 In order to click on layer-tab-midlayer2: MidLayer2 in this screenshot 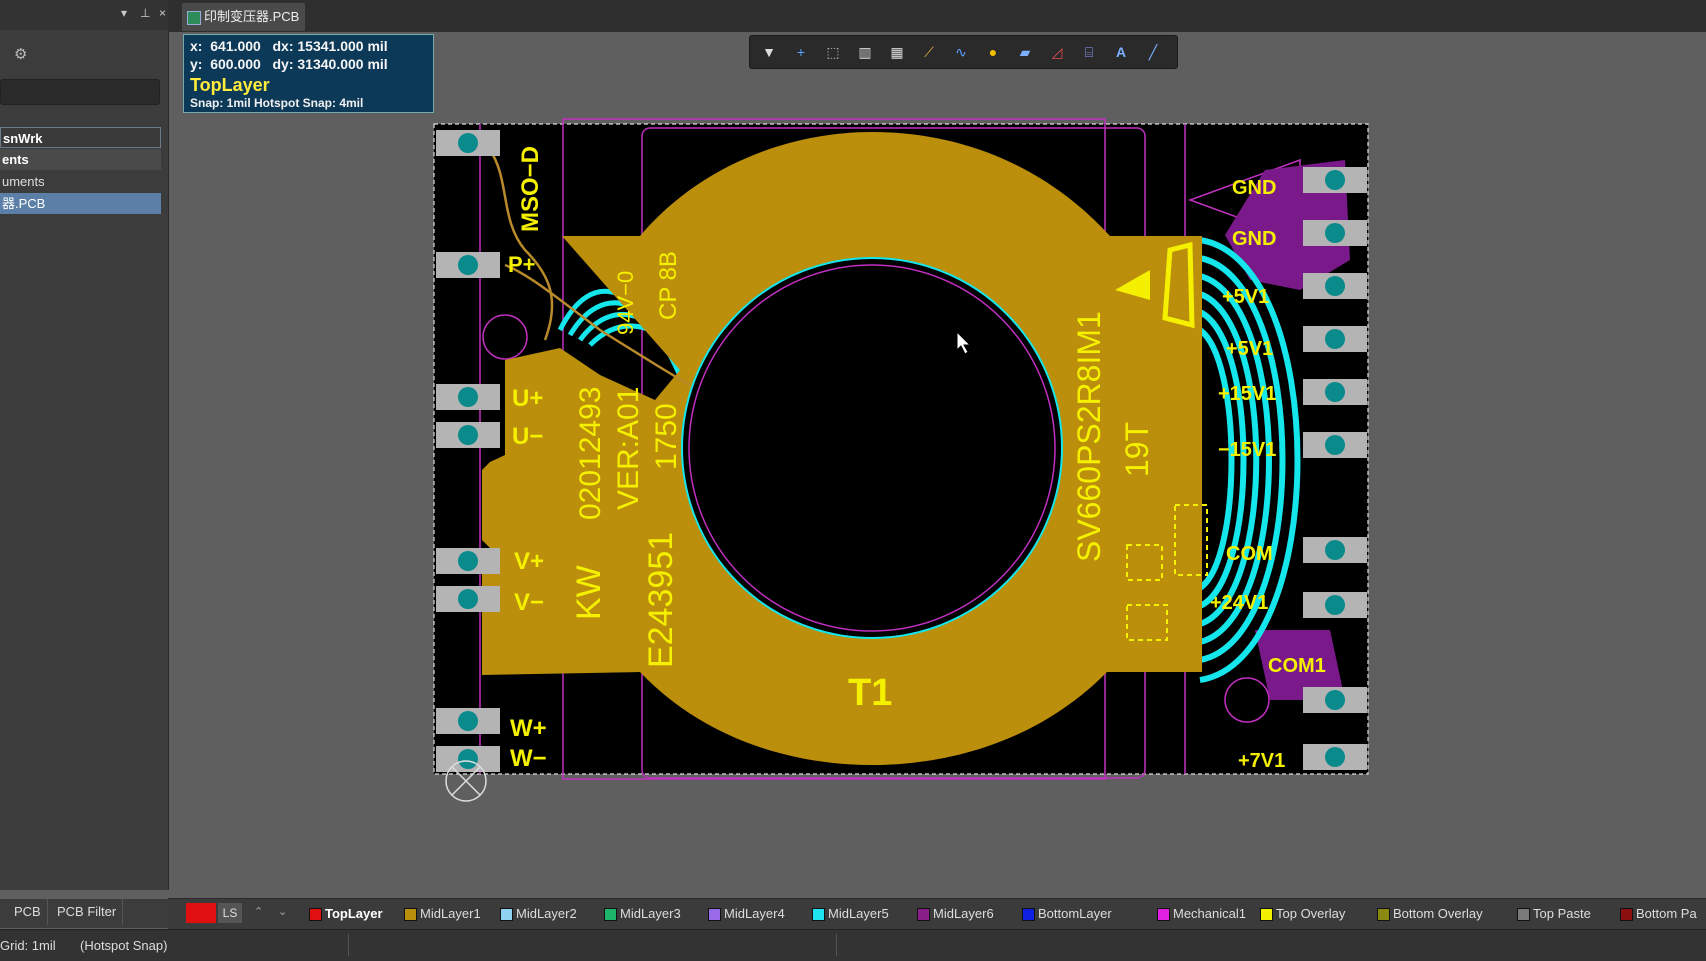, I will do `click(536, 914)`.